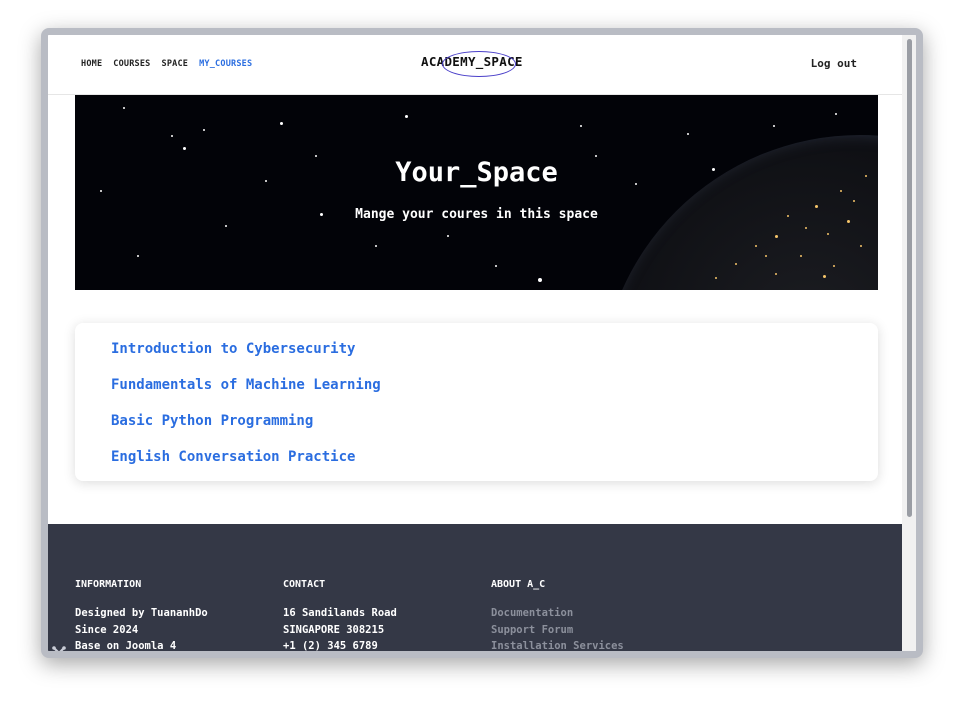 The width and height of the screenshot is (968, 715). Describe the element at coordinates (909, 278) in the screenshot. I see `scrollbar-thumb` at that location.